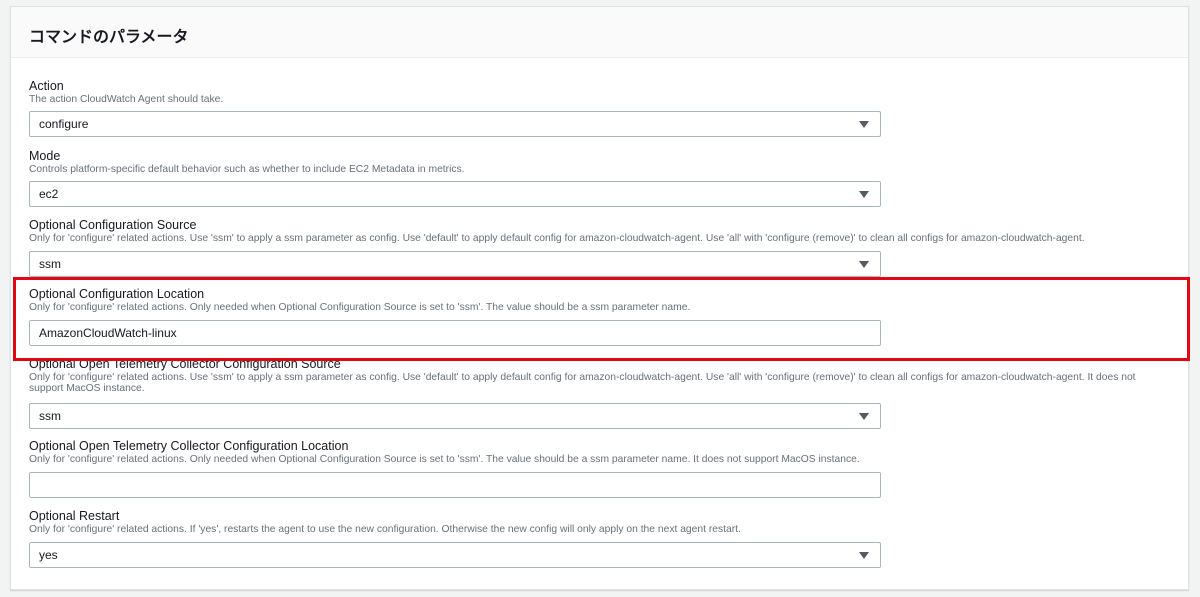 The image size is (1200, 597). I want to click on panel-header: コマンドのパラメータ, so click(599, 32).